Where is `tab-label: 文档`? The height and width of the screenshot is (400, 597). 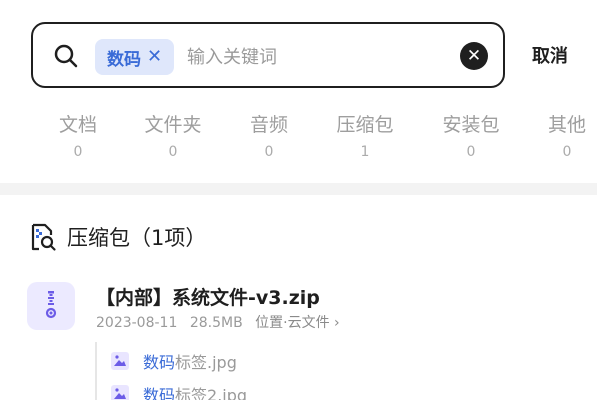 tab-label: 文档 is located at coordinates (77, 125).